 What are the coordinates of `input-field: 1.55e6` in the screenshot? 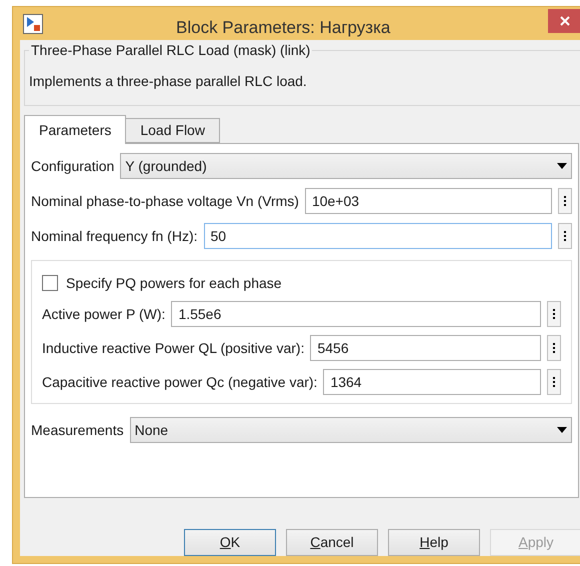 It's located at (356, 314).